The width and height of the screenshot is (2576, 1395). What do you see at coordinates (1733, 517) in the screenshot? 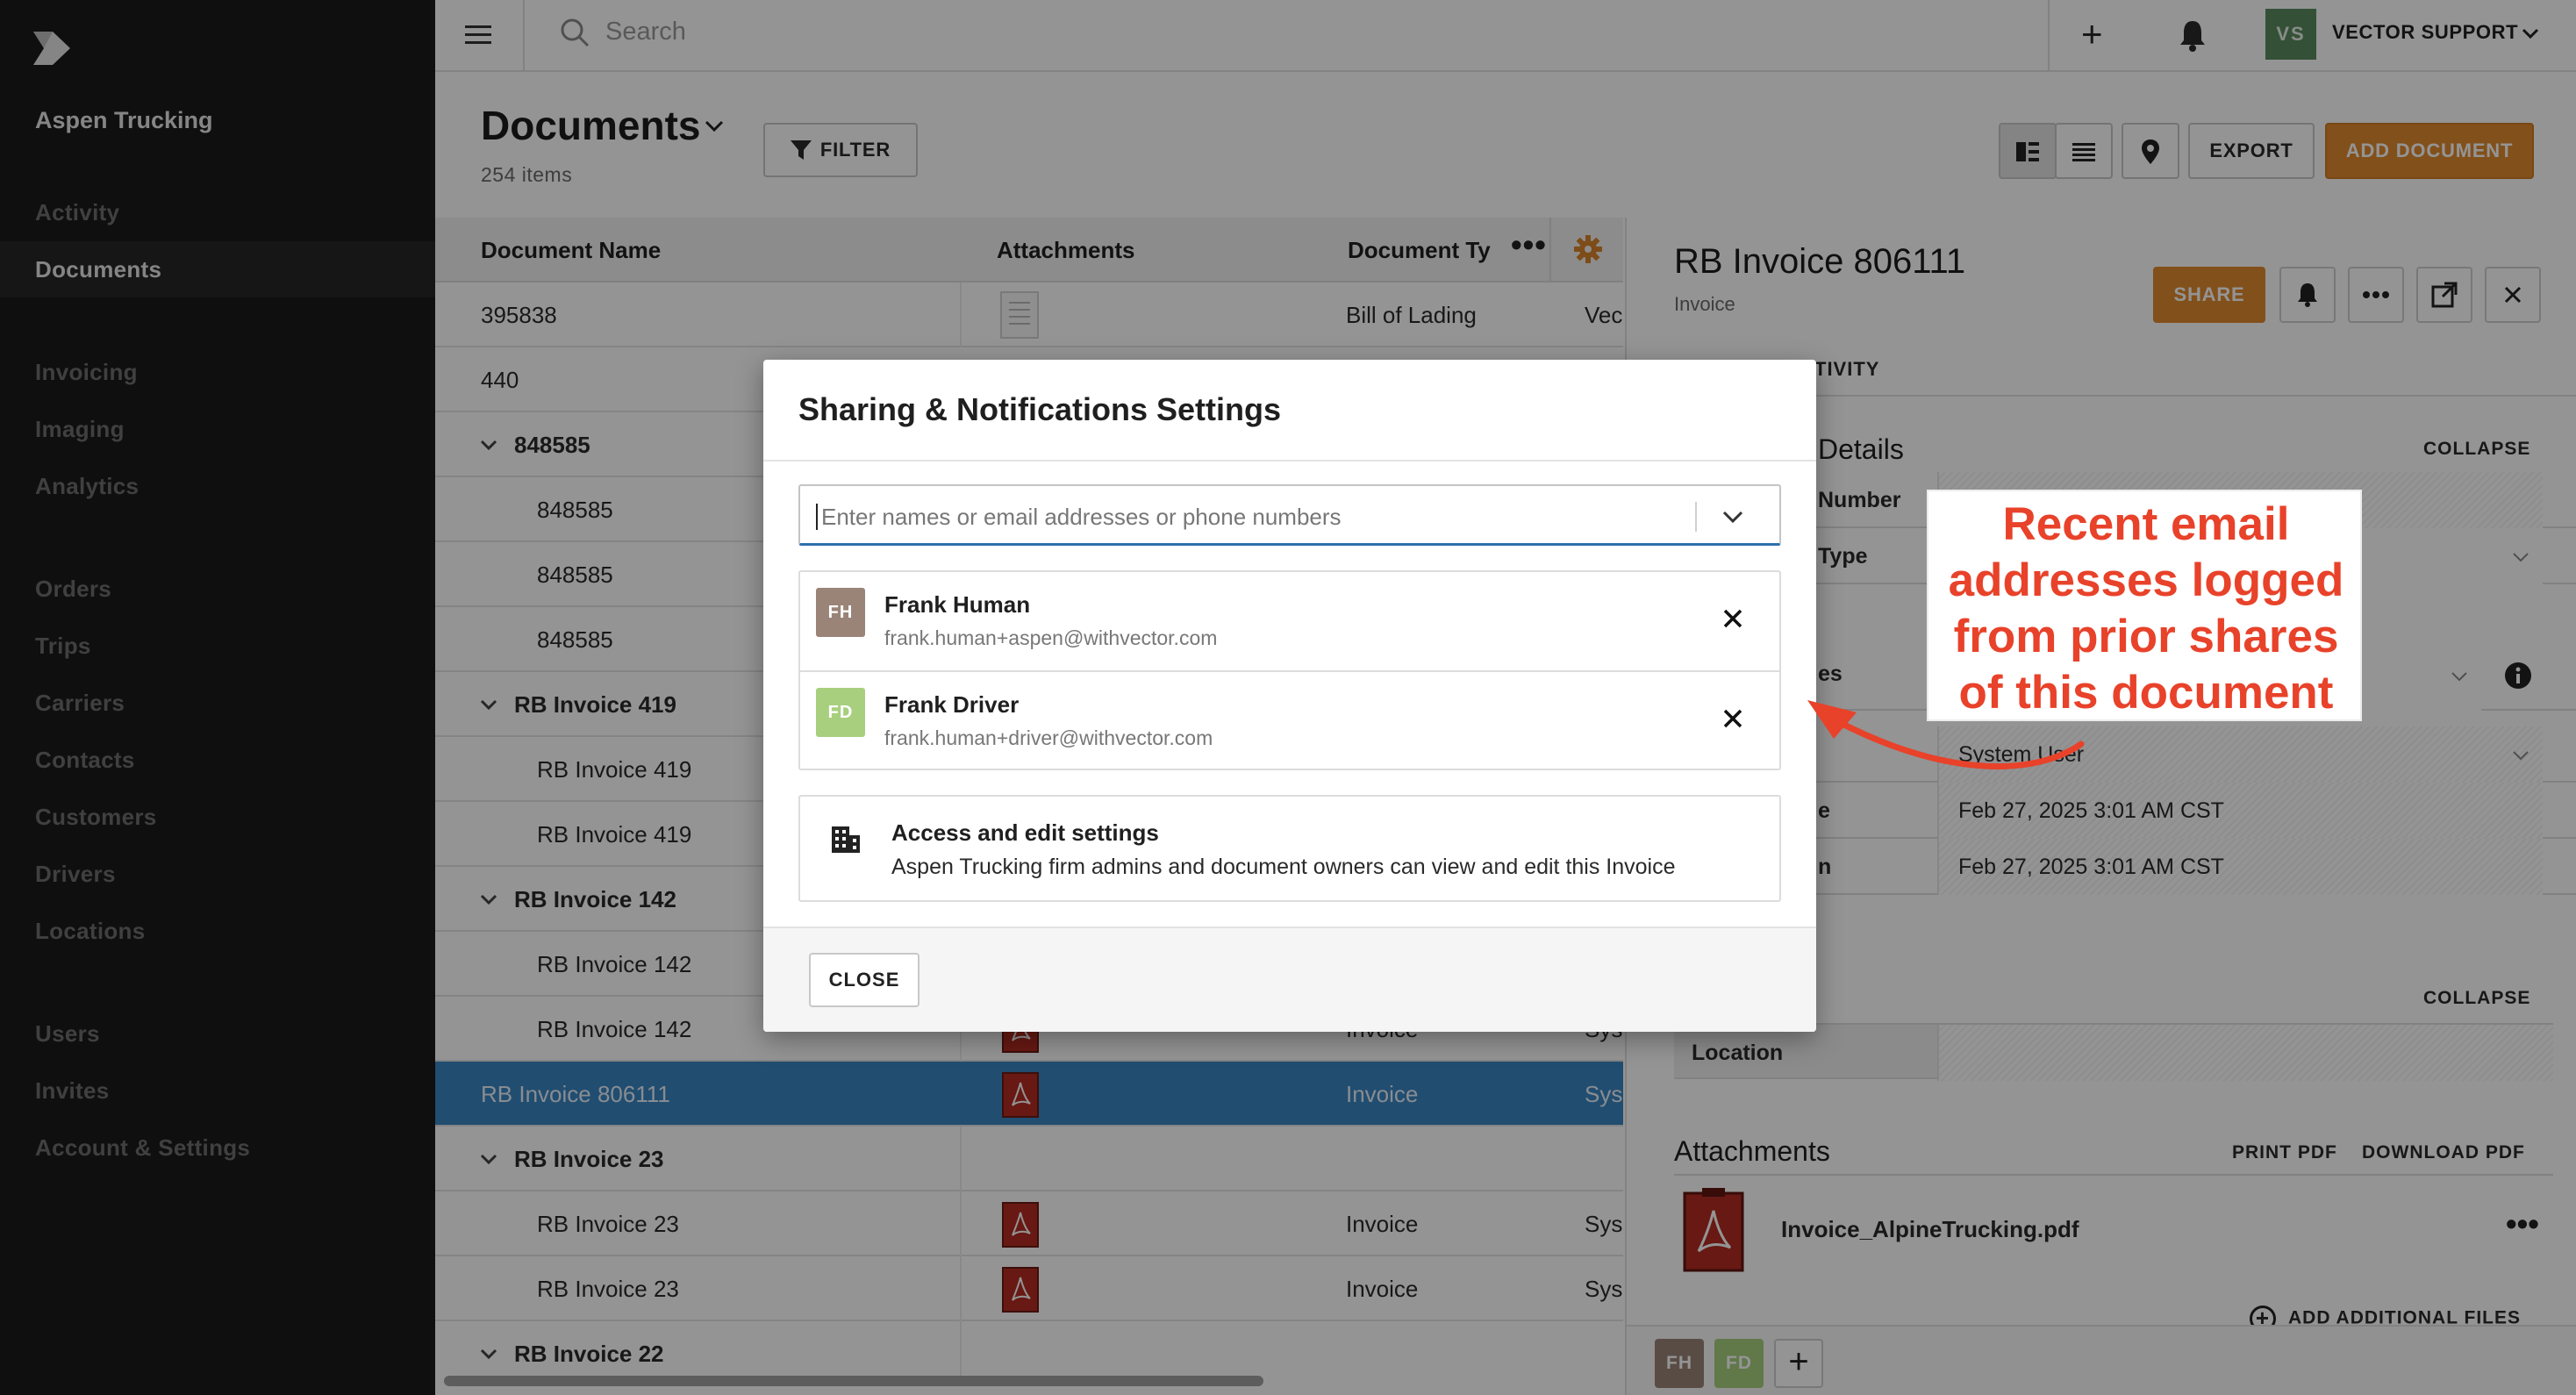
I see `chevron-down-icon` at bounding box center [1733, 517].